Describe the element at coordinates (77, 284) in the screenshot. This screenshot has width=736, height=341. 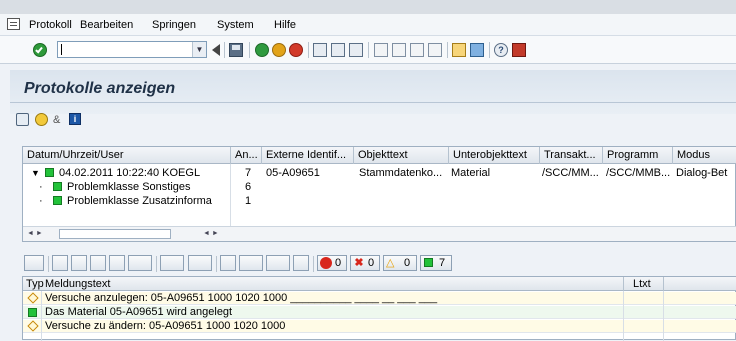
I see `column-header: Meldungstext` at that location.